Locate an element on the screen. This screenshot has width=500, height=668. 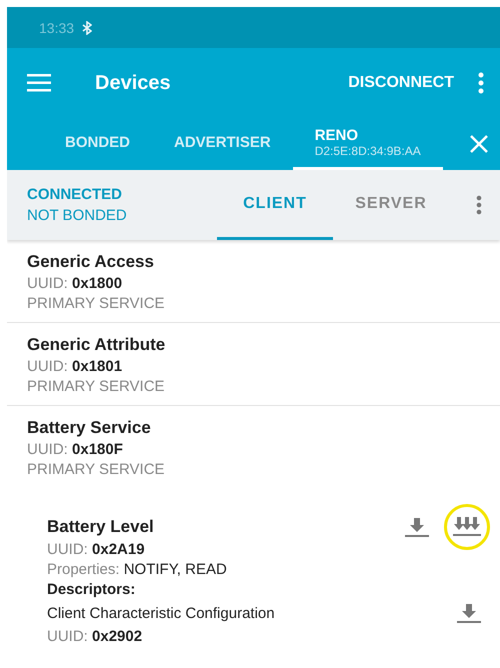
multiple-down-arrows-icon is located at coordinates (467, 527).